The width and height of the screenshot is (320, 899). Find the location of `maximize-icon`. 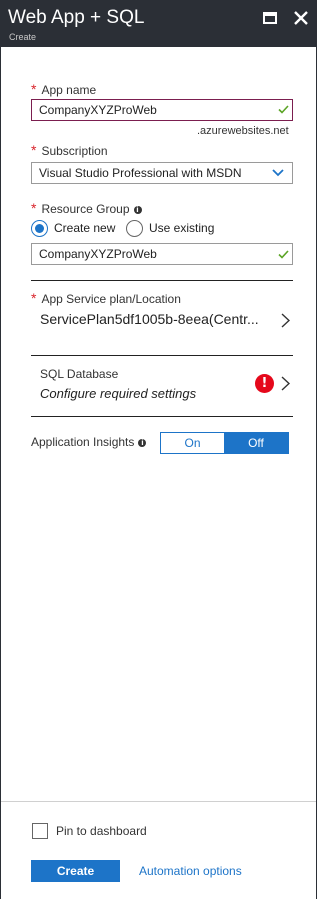

maximize-icon is located at coordinates (270, 18).